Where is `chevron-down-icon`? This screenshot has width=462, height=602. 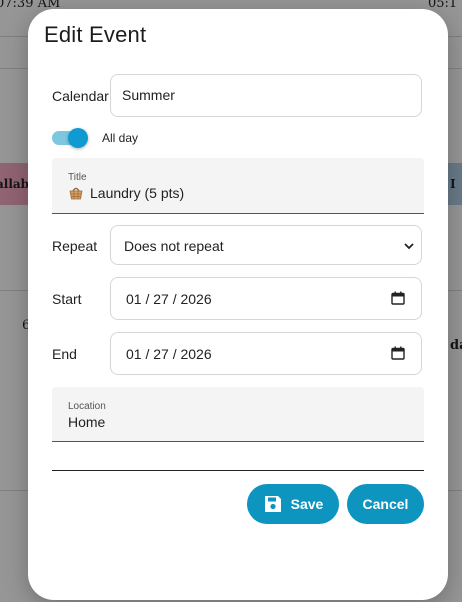 chevron-down-icon is located at coordinates (409, 245).